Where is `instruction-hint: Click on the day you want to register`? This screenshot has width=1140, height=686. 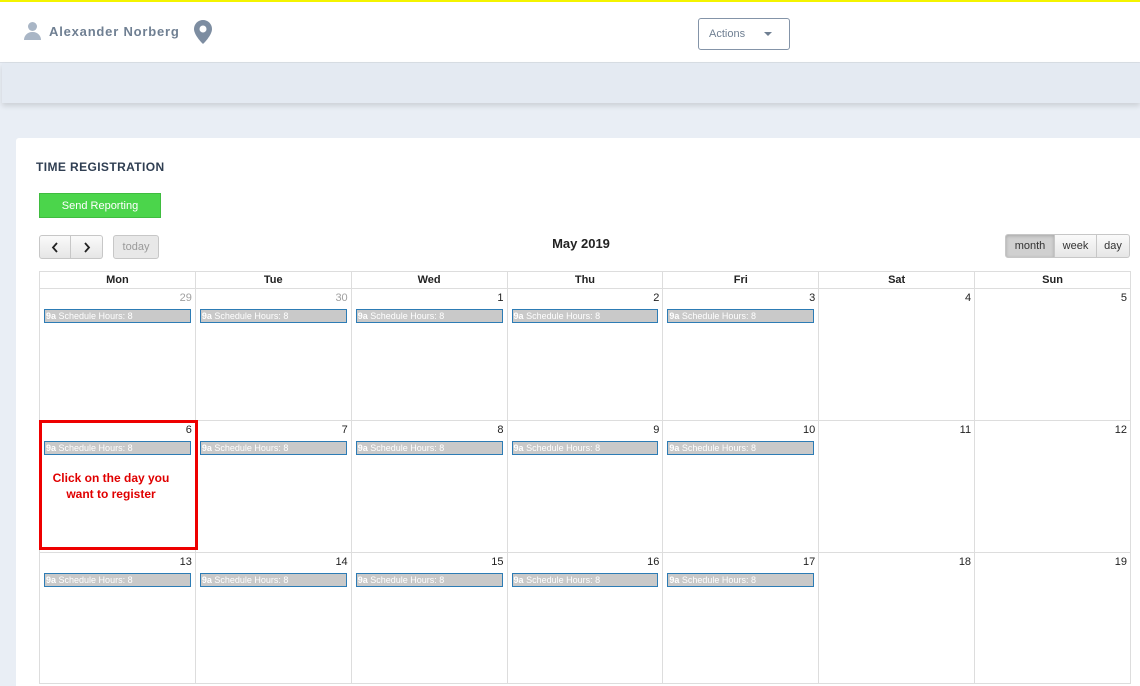 instruction-hint: Click on the day you want to register is located at coordinates (111, 486).